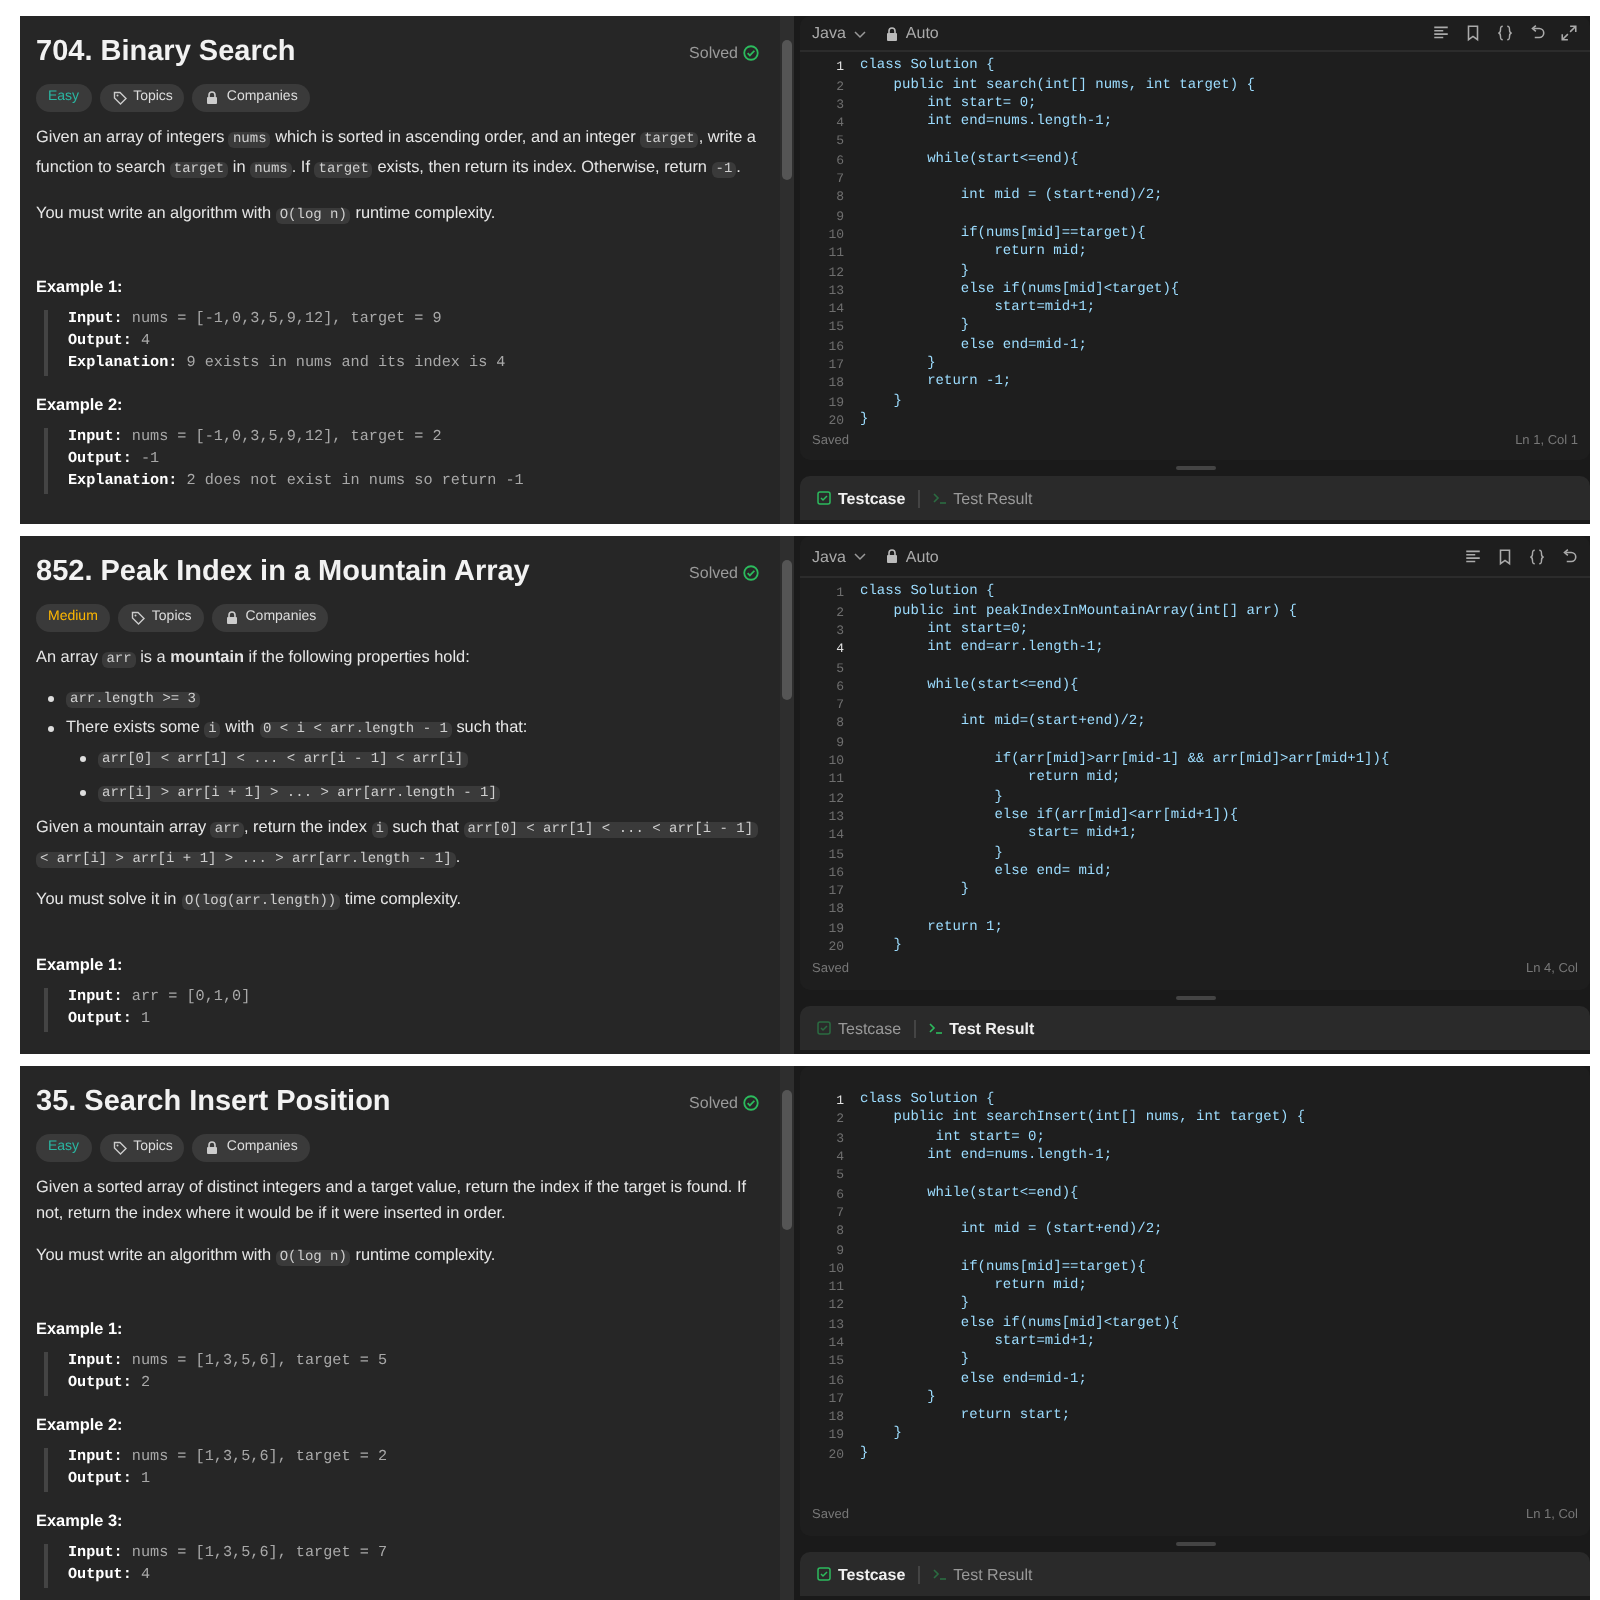  Describe the element at coordinates (166, 52) in the screenshot. I see `problem-title: 704. Binary Search` at that location.